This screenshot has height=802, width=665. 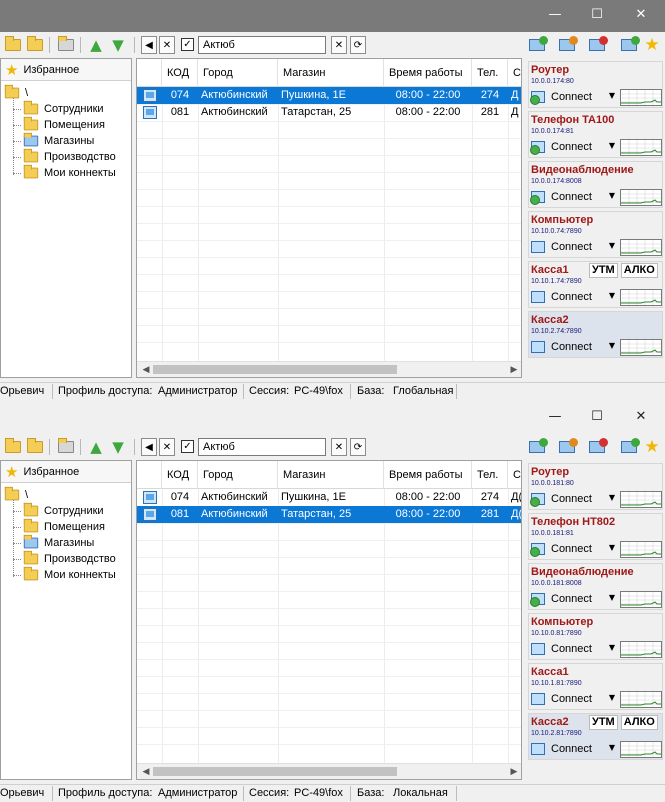 I want to click on connect-card: Телефон TA100 10.0.0.174:81 Connect ▼, so click(x=595, y=134).